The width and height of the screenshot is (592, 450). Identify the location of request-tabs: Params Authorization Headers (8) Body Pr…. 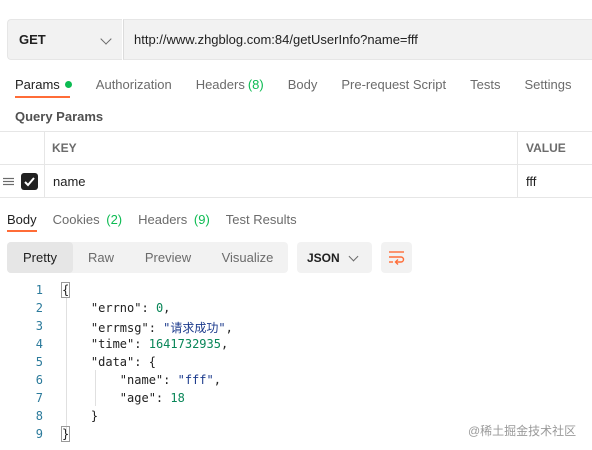
(303, 84).